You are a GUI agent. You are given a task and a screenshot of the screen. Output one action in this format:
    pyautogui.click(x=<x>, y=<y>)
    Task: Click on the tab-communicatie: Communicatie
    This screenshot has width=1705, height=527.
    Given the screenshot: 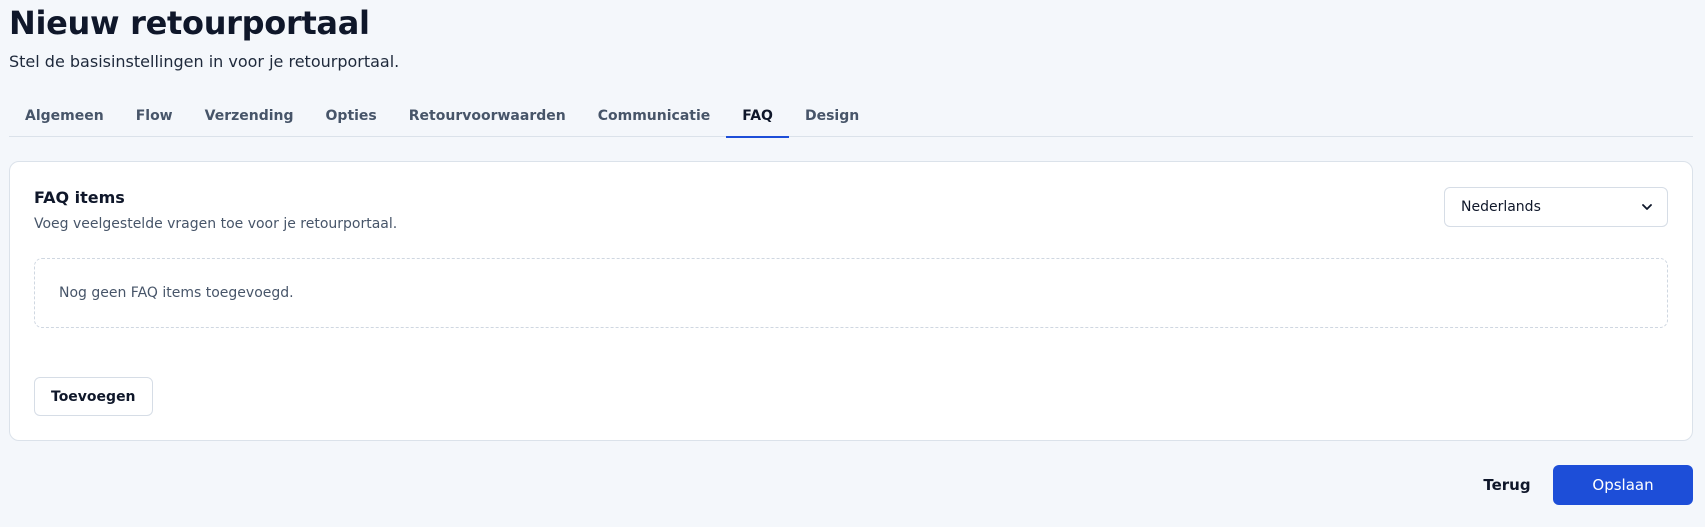 What is the action you would take?
    pyautogui.click(x=654, y=120)
    